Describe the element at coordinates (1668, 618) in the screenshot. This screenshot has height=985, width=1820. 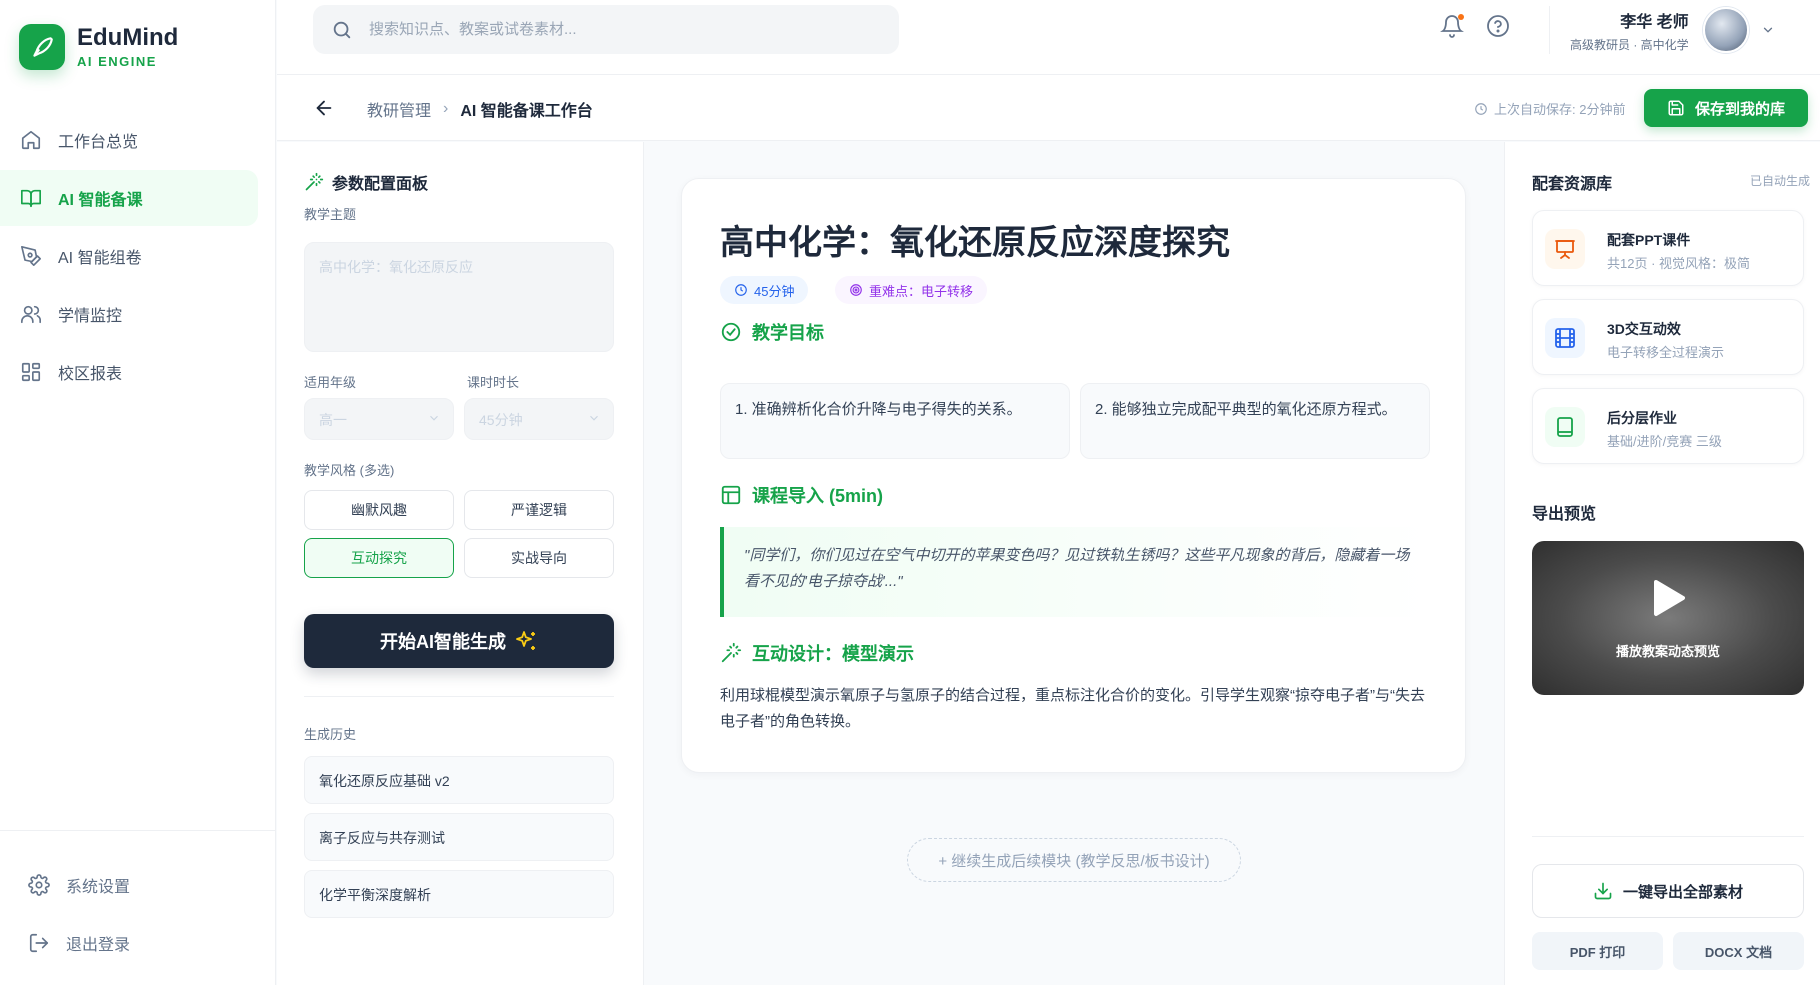
I see `preview-video: 播放教案动态预览` at that location.